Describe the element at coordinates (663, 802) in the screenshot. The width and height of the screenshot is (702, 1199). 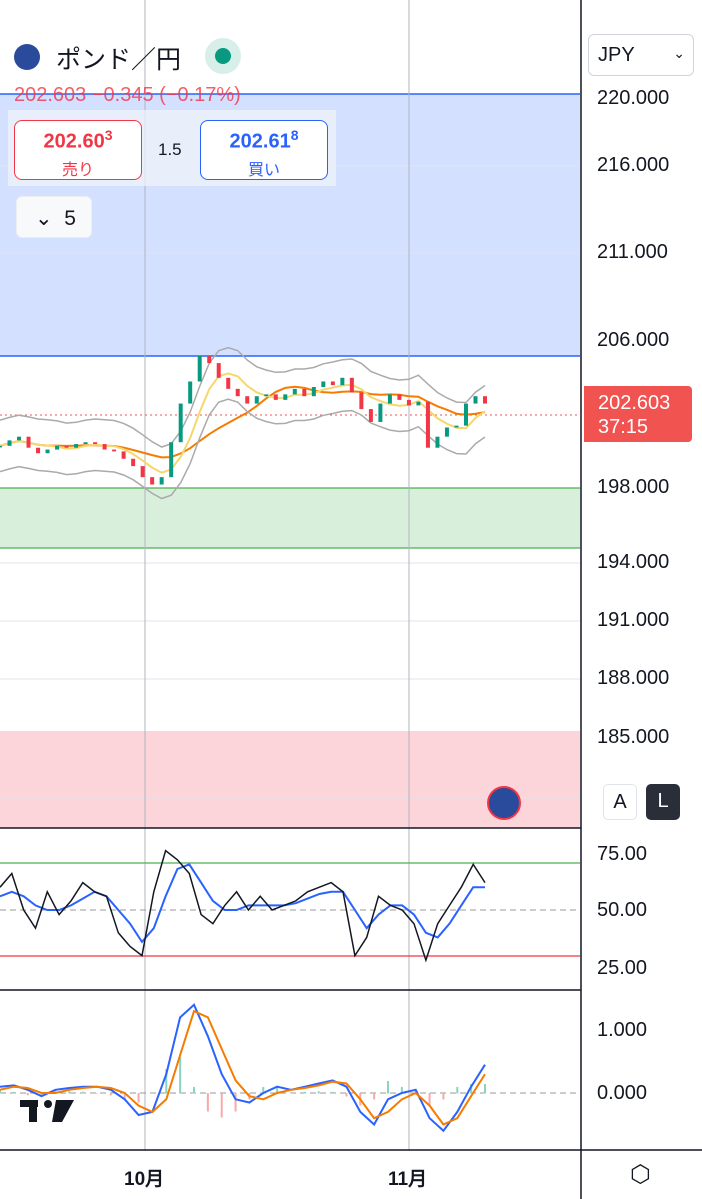
I see `log-scale-button: L` at that location.